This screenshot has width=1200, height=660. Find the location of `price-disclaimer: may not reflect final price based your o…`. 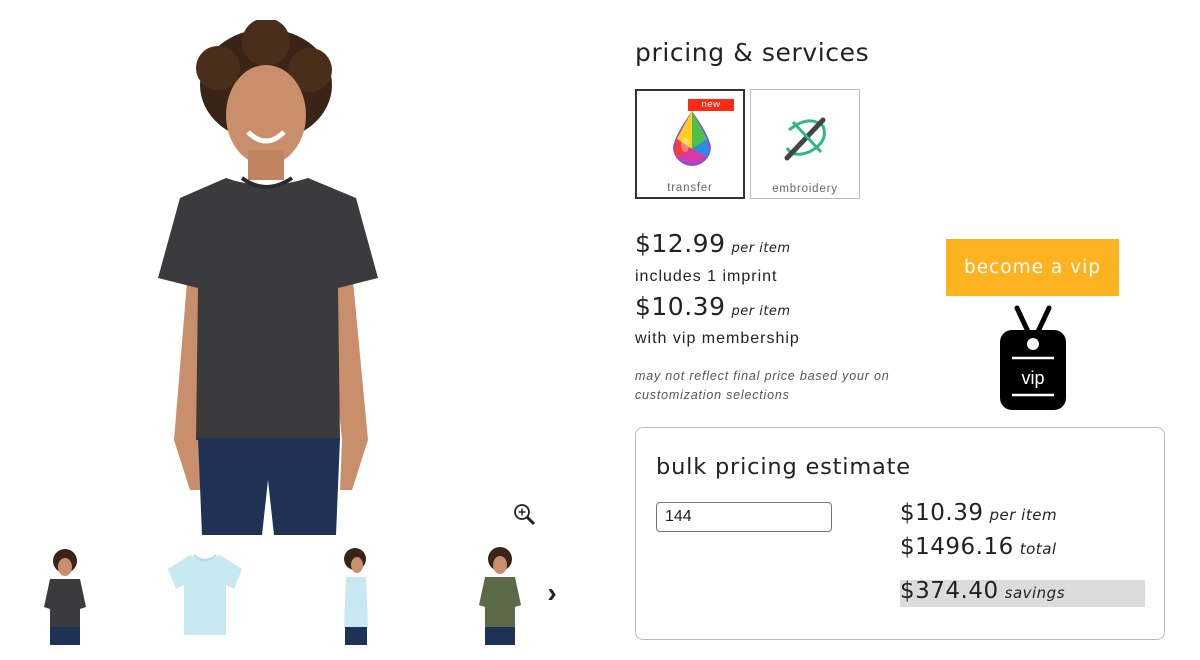

price-disclaimer: may not reflect final price based your o… is located at coordinates (762, 385).